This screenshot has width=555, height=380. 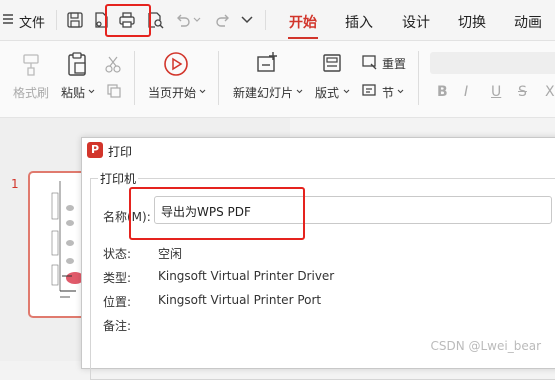 I want to click on tab-transition: 切换, so click(x=472, y=22).